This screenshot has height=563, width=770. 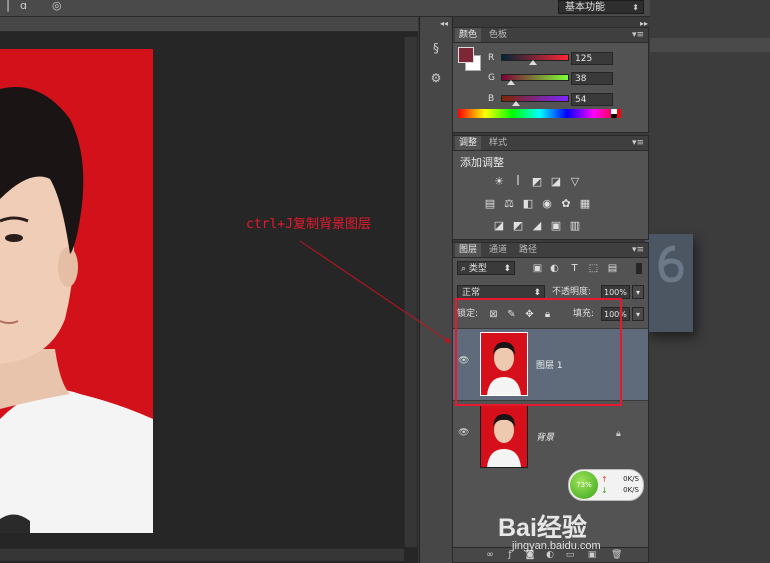 What do you see at coordinates (612, 268) in the screenshot?
I see `smart-object-filter-icon: ▤` at bounding box center [612, 268].